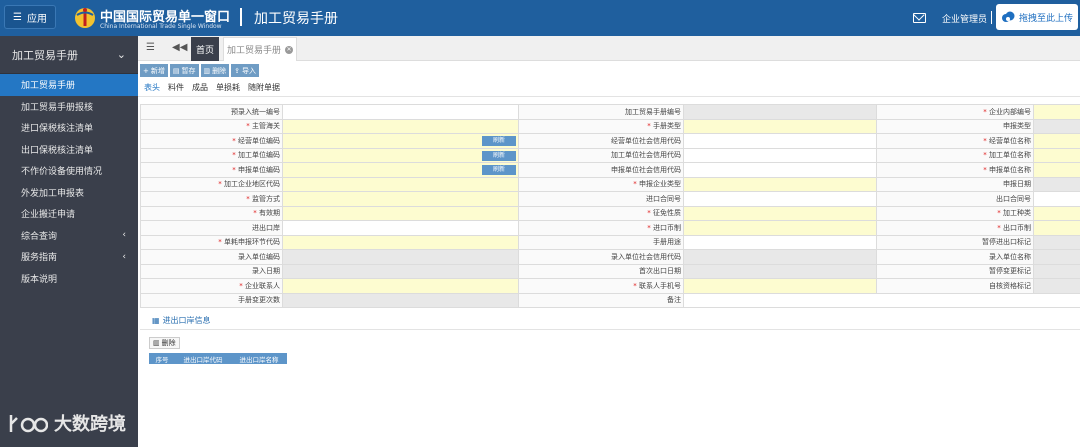 Image resolution: width=1080 pixels, height=447 pixels. I want to click on sidebar-header: 加工贸易手册 ⌄, so click(69, 55).